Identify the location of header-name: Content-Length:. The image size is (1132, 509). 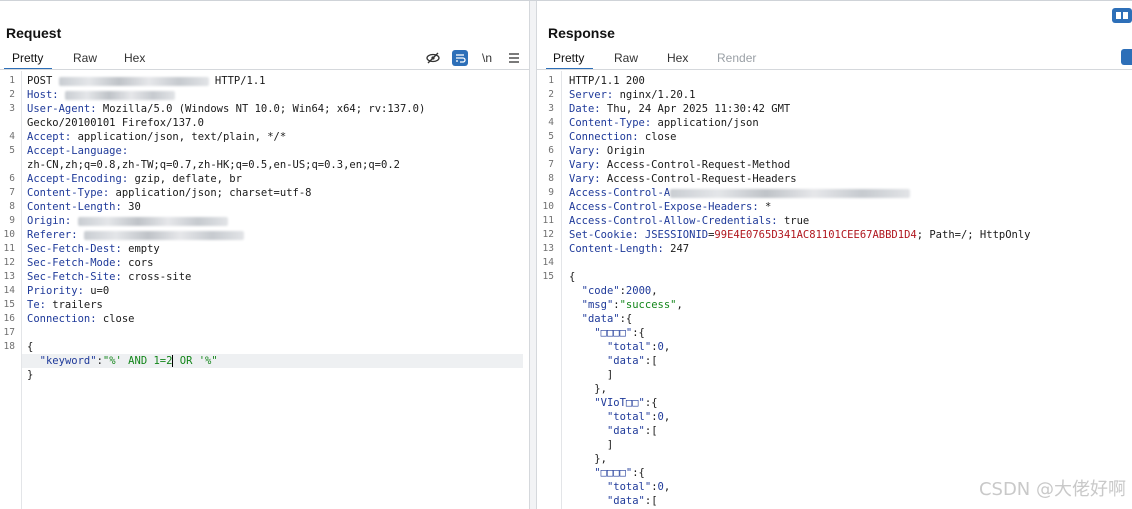
(74, 207).